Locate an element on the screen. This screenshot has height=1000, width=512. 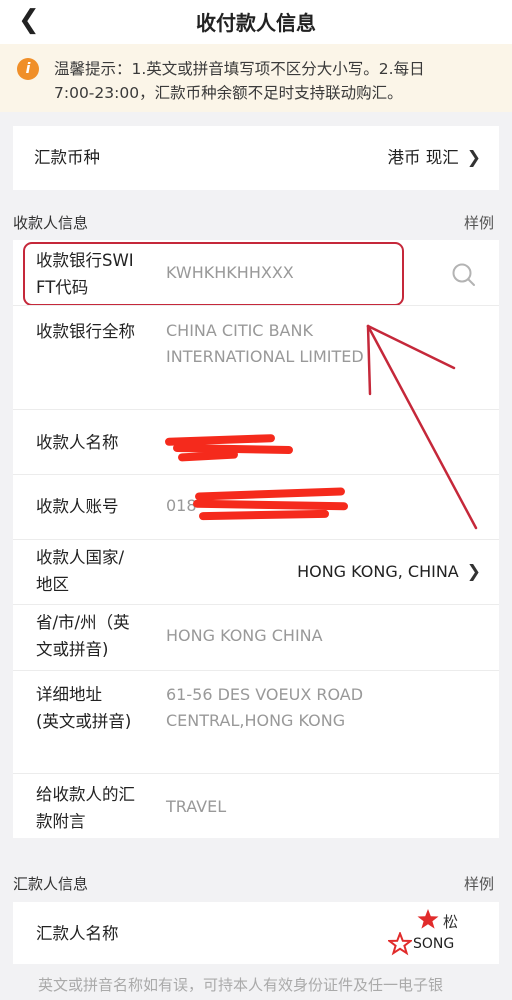
account-value: 018 is located at coordinates (181, 506).